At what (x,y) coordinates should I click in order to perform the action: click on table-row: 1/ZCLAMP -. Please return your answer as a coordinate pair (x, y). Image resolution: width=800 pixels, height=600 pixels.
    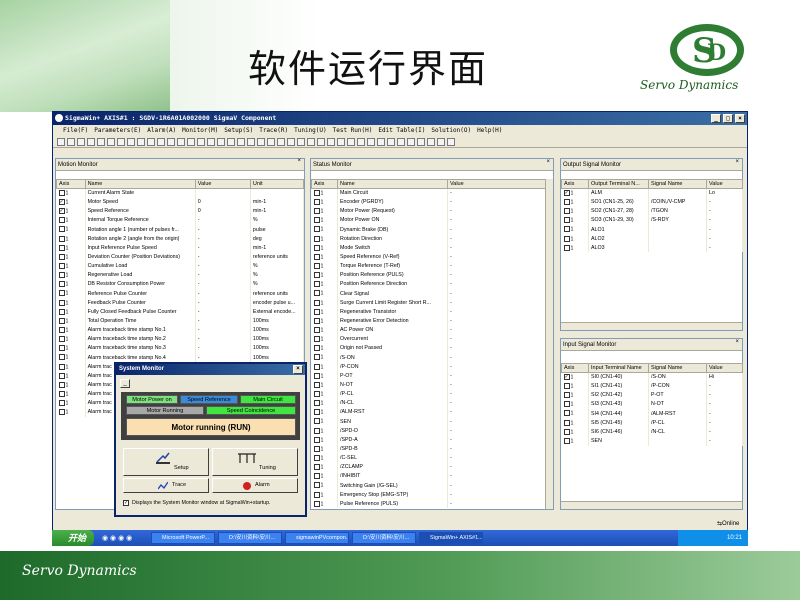
    Looking at the image, I should click on (429, 467).